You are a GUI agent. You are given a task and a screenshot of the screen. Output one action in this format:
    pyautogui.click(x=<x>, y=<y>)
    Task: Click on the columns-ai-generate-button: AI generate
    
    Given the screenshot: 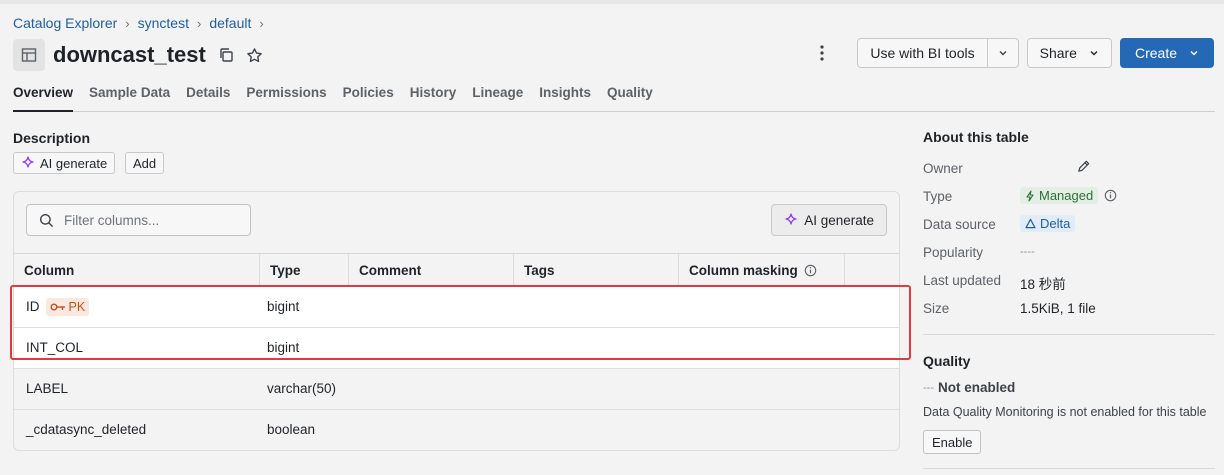 What is the action you would take?
    pyautogui.click(x=829, y=220)
    